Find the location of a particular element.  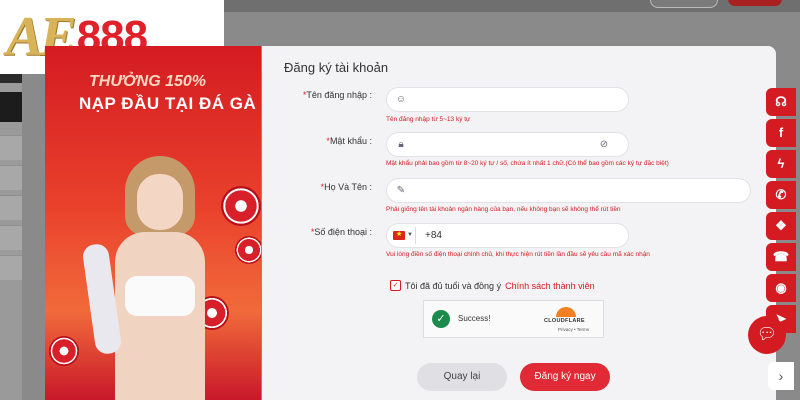

chevron-right-icon: › is located at coordinates (781, 376).